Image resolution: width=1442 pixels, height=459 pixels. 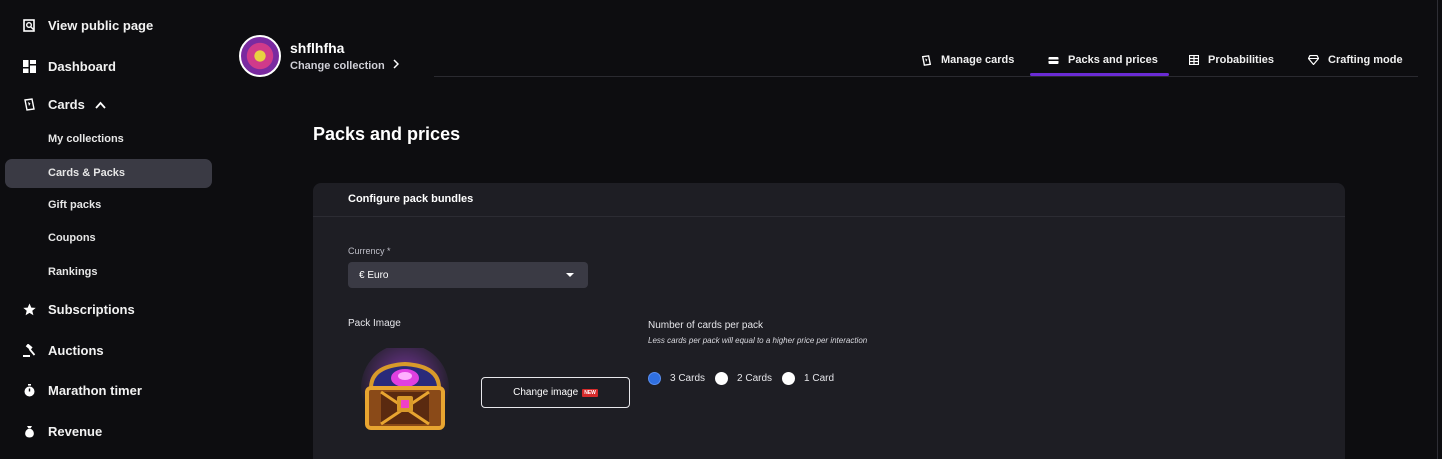 What do you see at coordinates (590, 392) in the screenshot?
I see `new-badge: NEW` at bounding box center [590, 392].